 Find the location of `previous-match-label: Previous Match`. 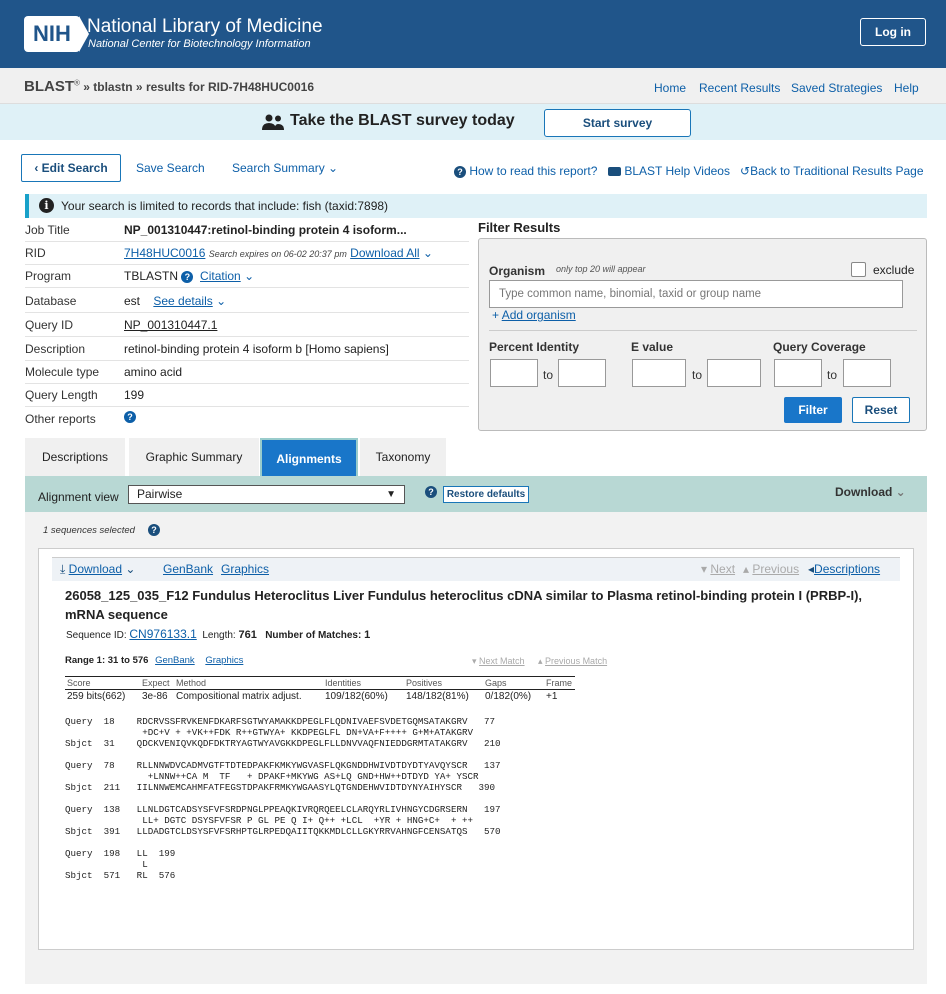

previous-match-label: Previous Match is located at coordinates (576, 661).